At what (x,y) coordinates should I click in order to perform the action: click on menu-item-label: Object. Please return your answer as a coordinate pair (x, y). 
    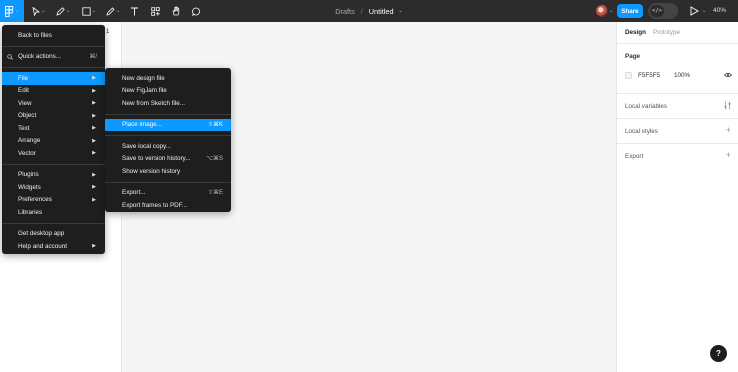
    Looking at the image, I should click on (27, 116).